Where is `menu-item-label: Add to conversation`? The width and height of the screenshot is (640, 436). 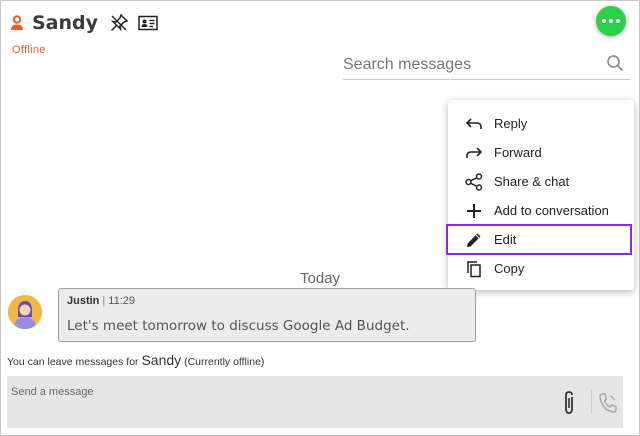 menu-item-label: Add to conversation is located at coordinates (551, 210).